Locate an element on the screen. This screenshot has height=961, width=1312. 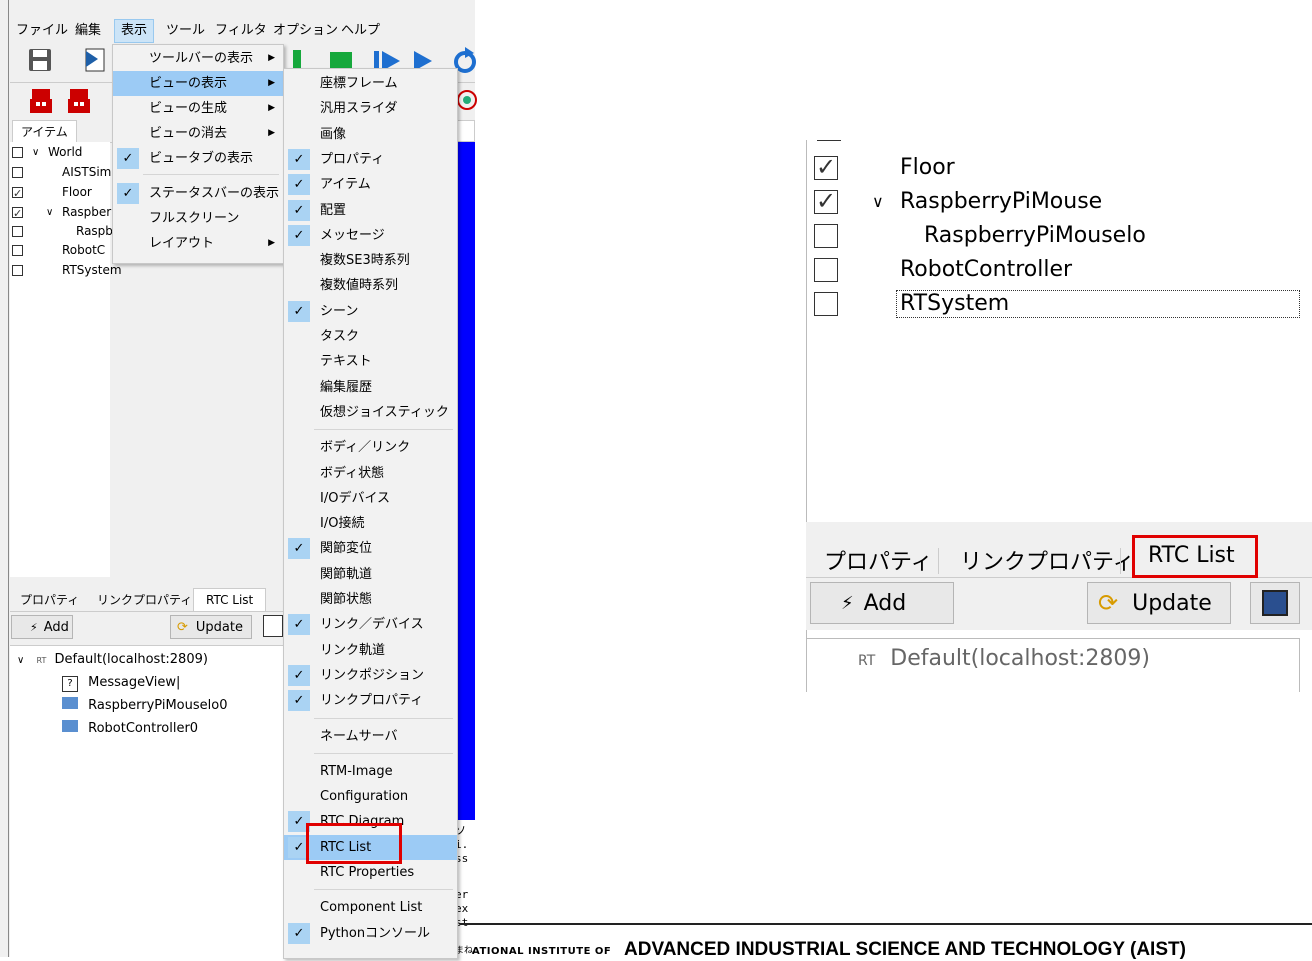
submenu-item: Component List is located at coordinates (370, 907).